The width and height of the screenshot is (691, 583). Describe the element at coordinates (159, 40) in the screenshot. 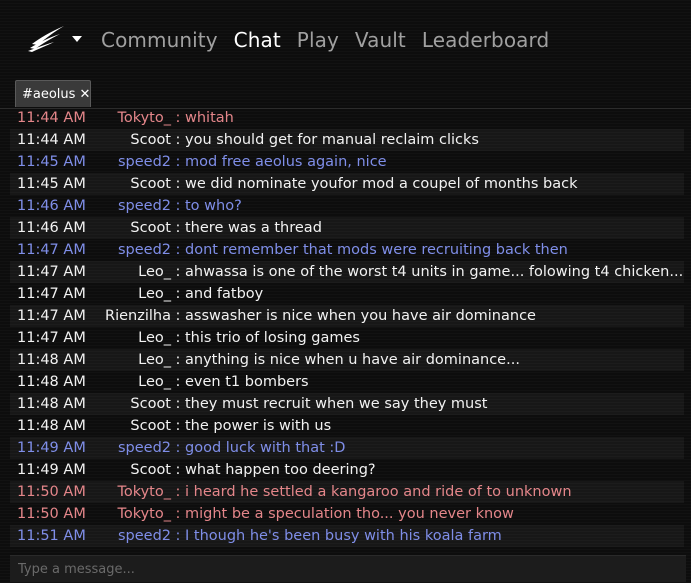

I see `nav-community: Community` at that location.